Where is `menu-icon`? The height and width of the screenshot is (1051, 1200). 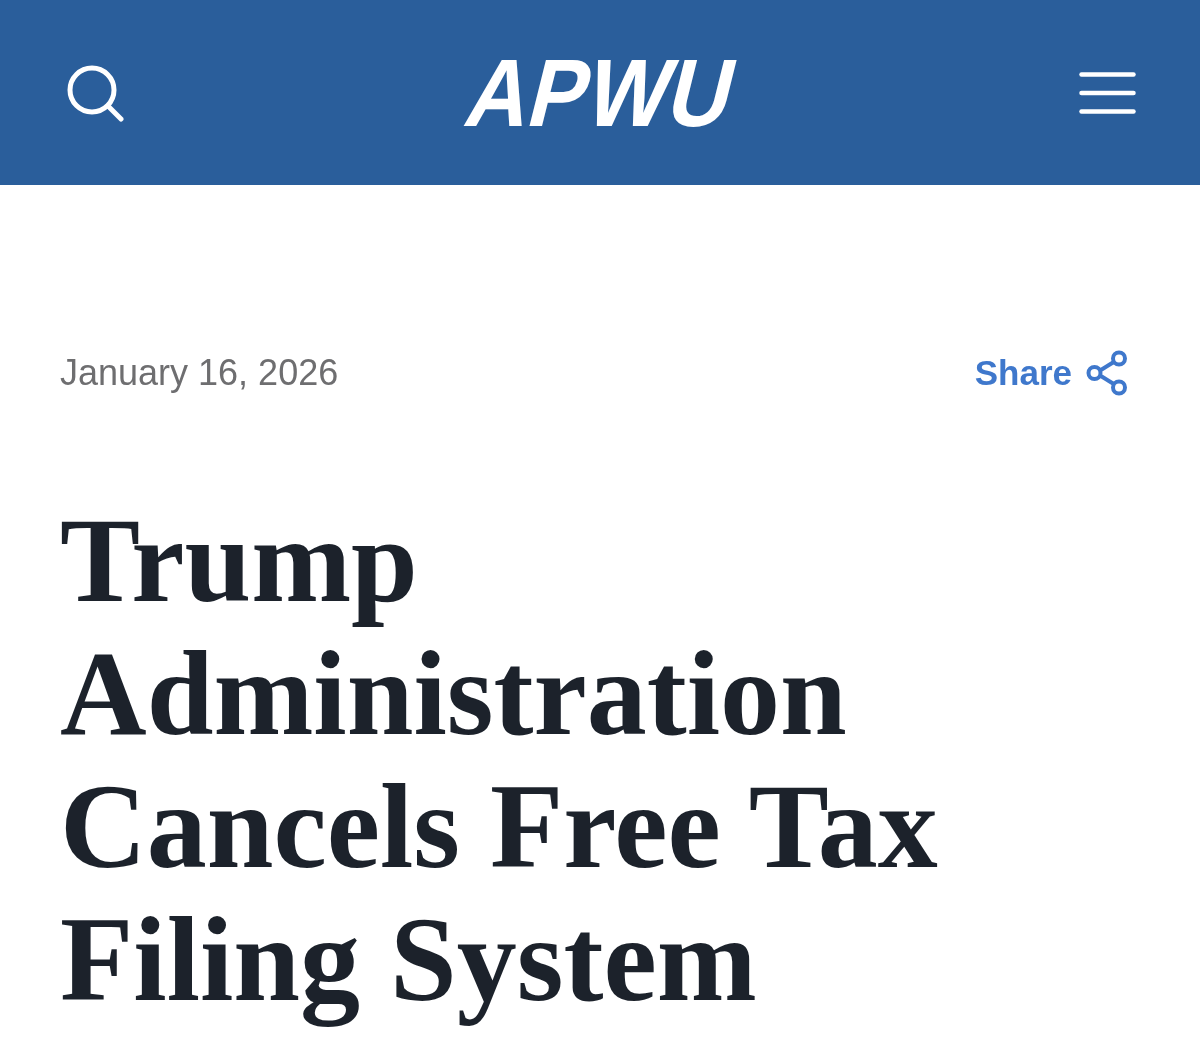
menu-icon is located at coordinates (1107, 92).